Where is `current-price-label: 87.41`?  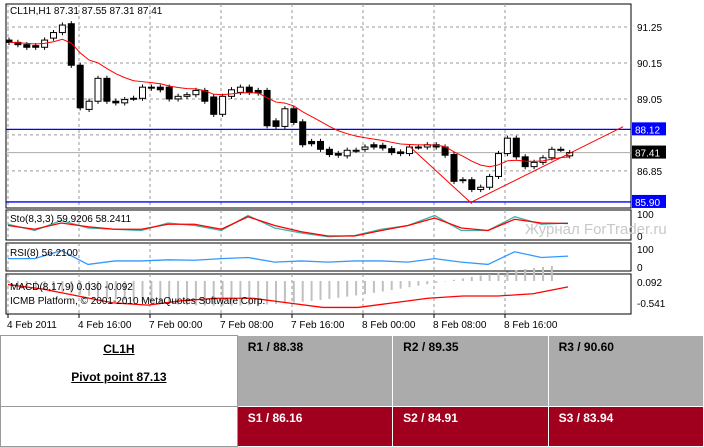 current-price-label: 87.41 is located at coordinates (647, 154).